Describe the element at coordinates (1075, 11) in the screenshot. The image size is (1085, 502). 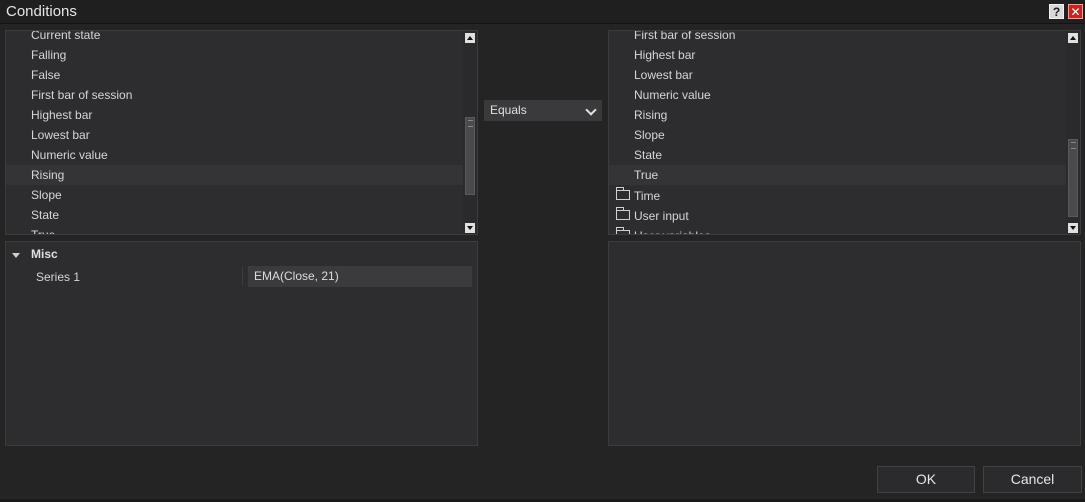
I see `close-button: ✕` at that location.